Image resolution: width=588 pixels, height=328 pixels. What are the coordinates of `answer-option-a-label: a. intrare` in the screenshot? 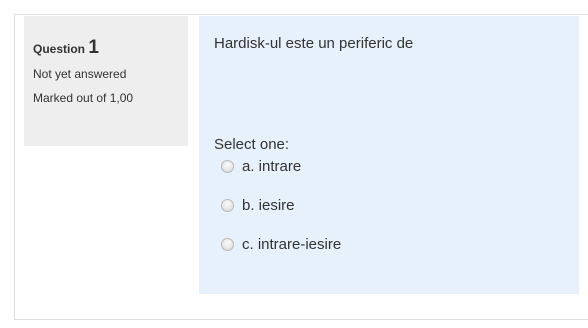 It's located at (271, 166).